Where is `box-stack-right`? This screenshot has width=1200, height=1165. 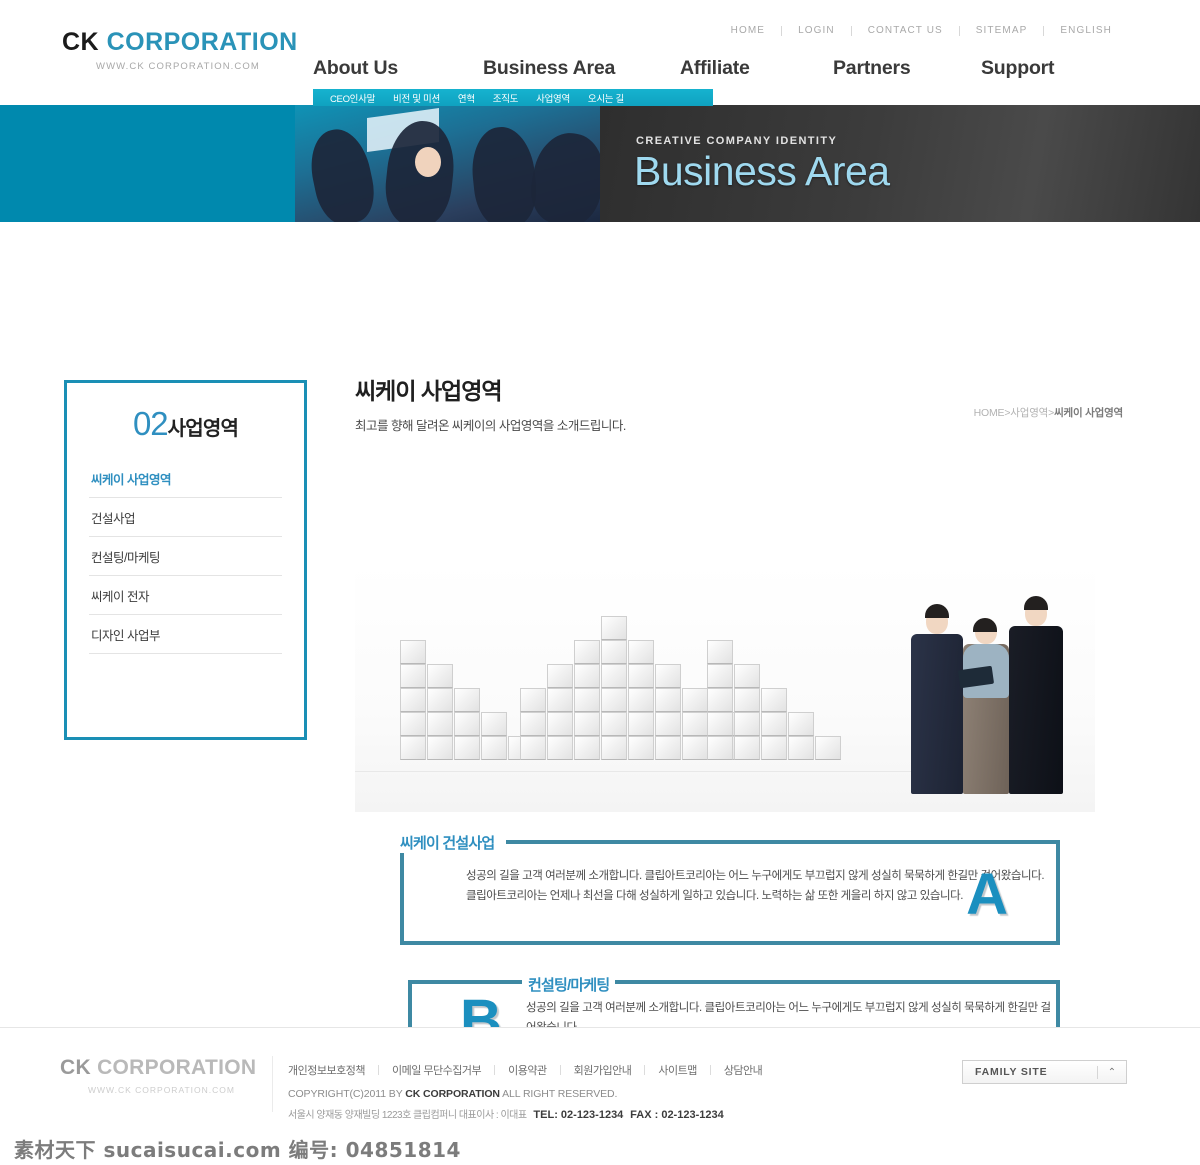
box-stack-right is located at coordinates (774, 700).